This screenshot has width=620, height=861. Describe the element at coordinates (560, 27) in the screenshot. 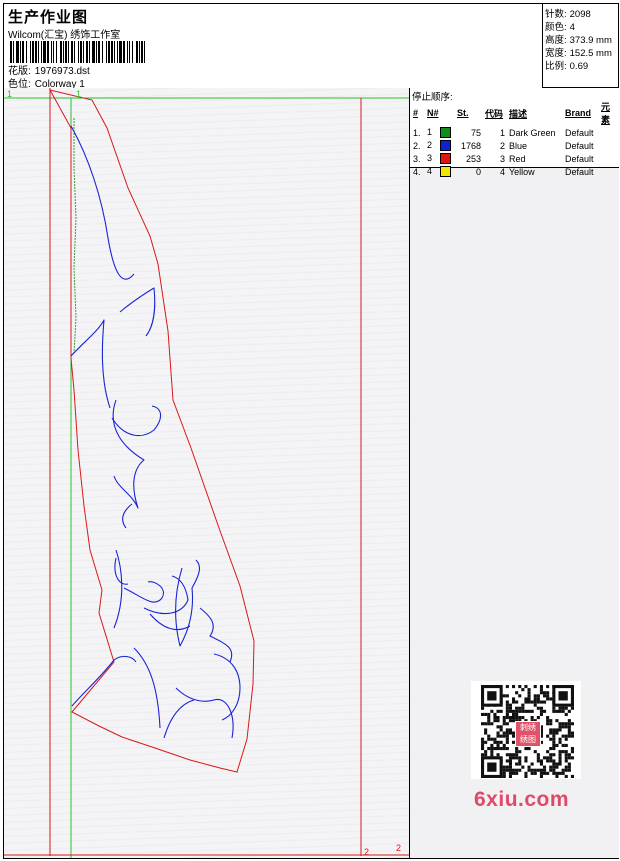

I see `color-count: 颜色: 4` at that location.